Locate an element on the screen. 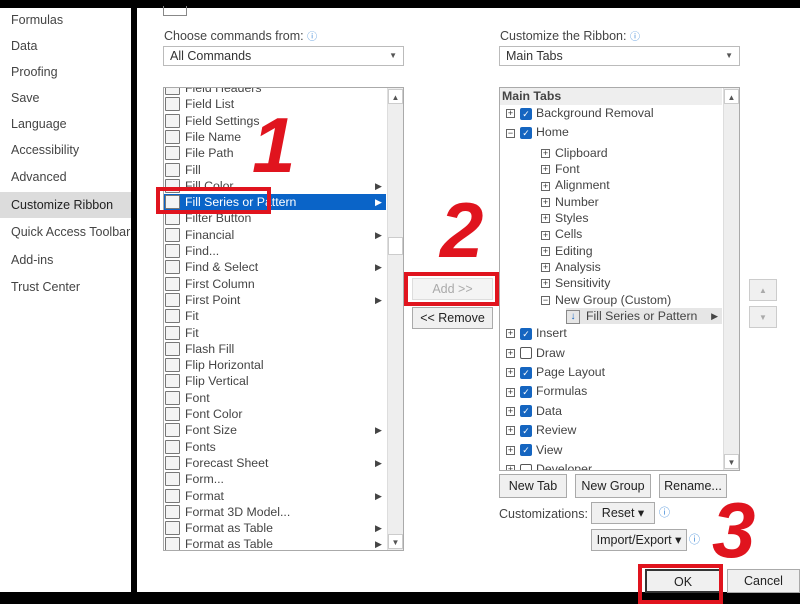  reset-button: Reset ▾ is located at coordinates (623, 513).